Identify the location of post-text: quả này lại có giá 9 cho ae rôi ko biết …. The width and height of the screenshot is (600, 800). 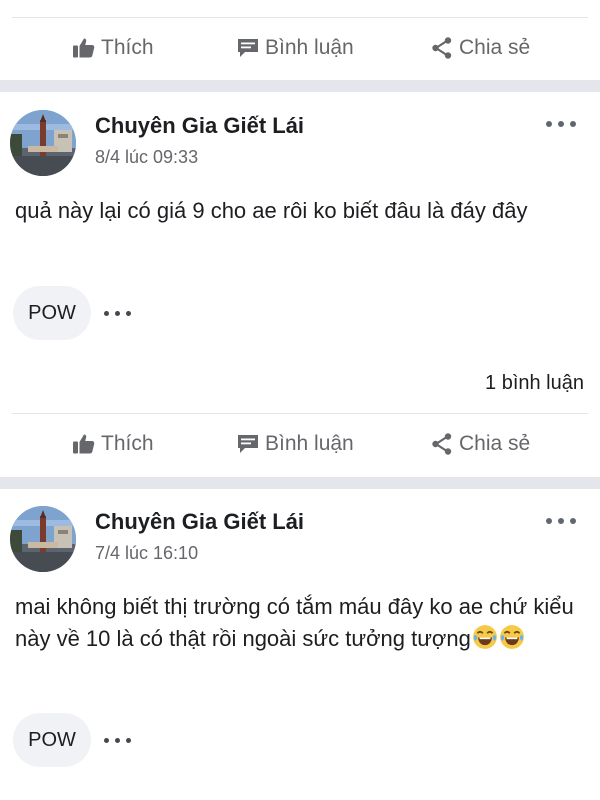
(271, 210).